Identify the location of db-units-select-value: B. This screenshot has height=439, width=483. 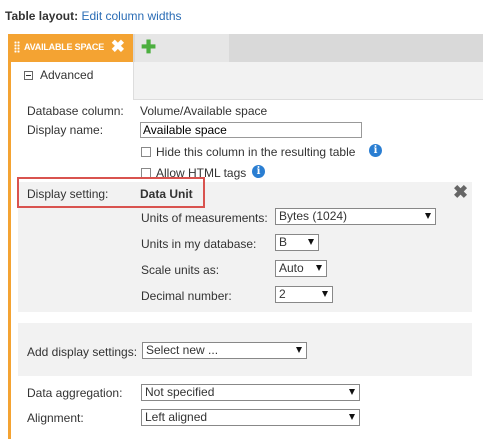
(283, 242).